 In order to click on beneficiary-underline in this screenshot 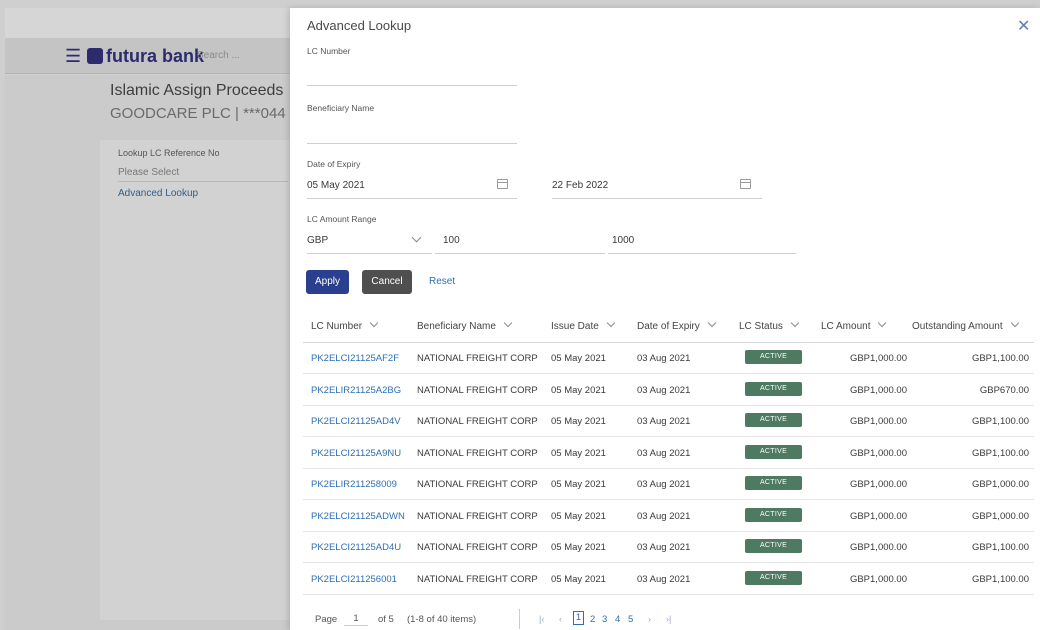, I will do `click(412, 143)`.